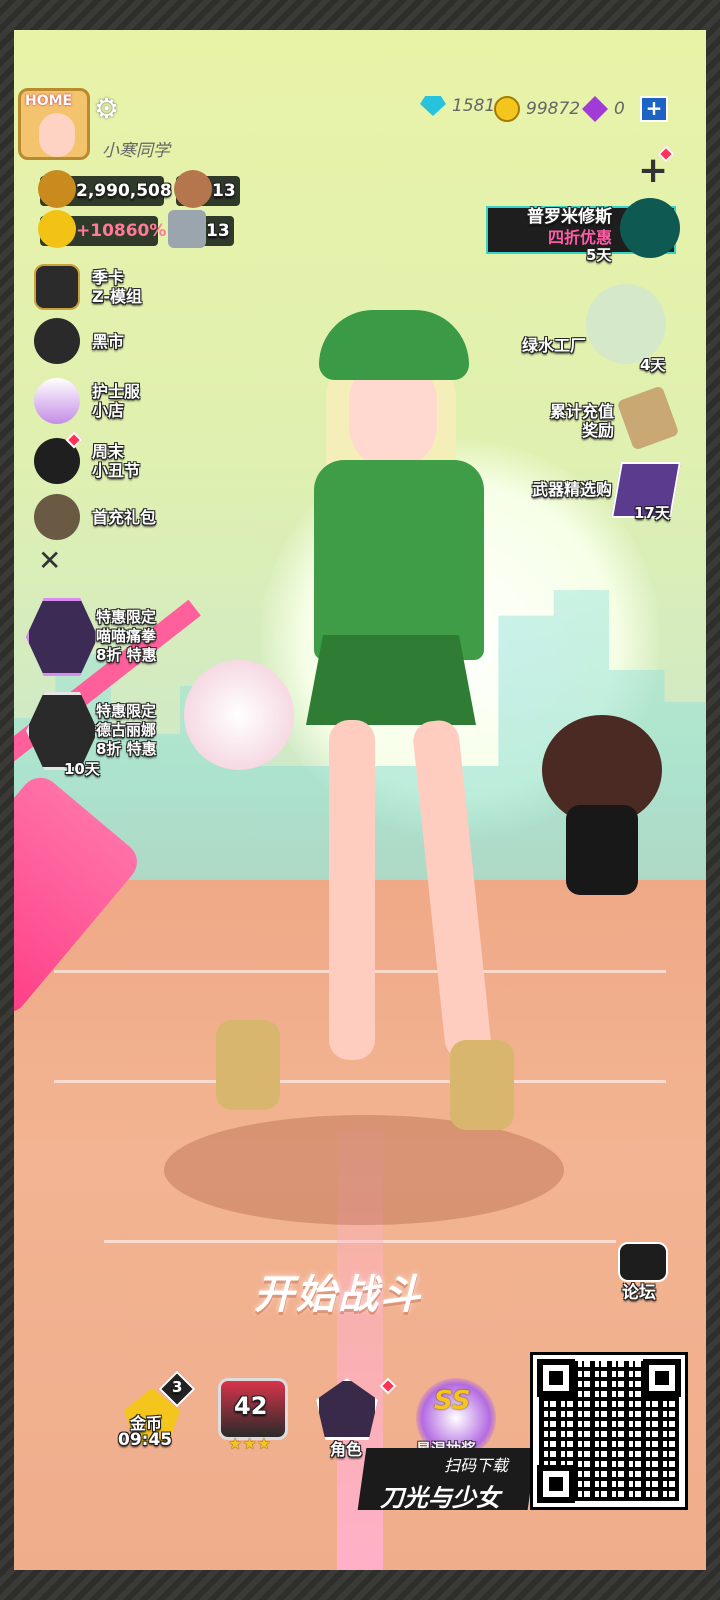 Image resolution: width=720 pixels, height=1600 pixels. What do you see at coordinates (433, 106) in the screenshot?
I see `gem-icon` at bounding box center [433, 106].